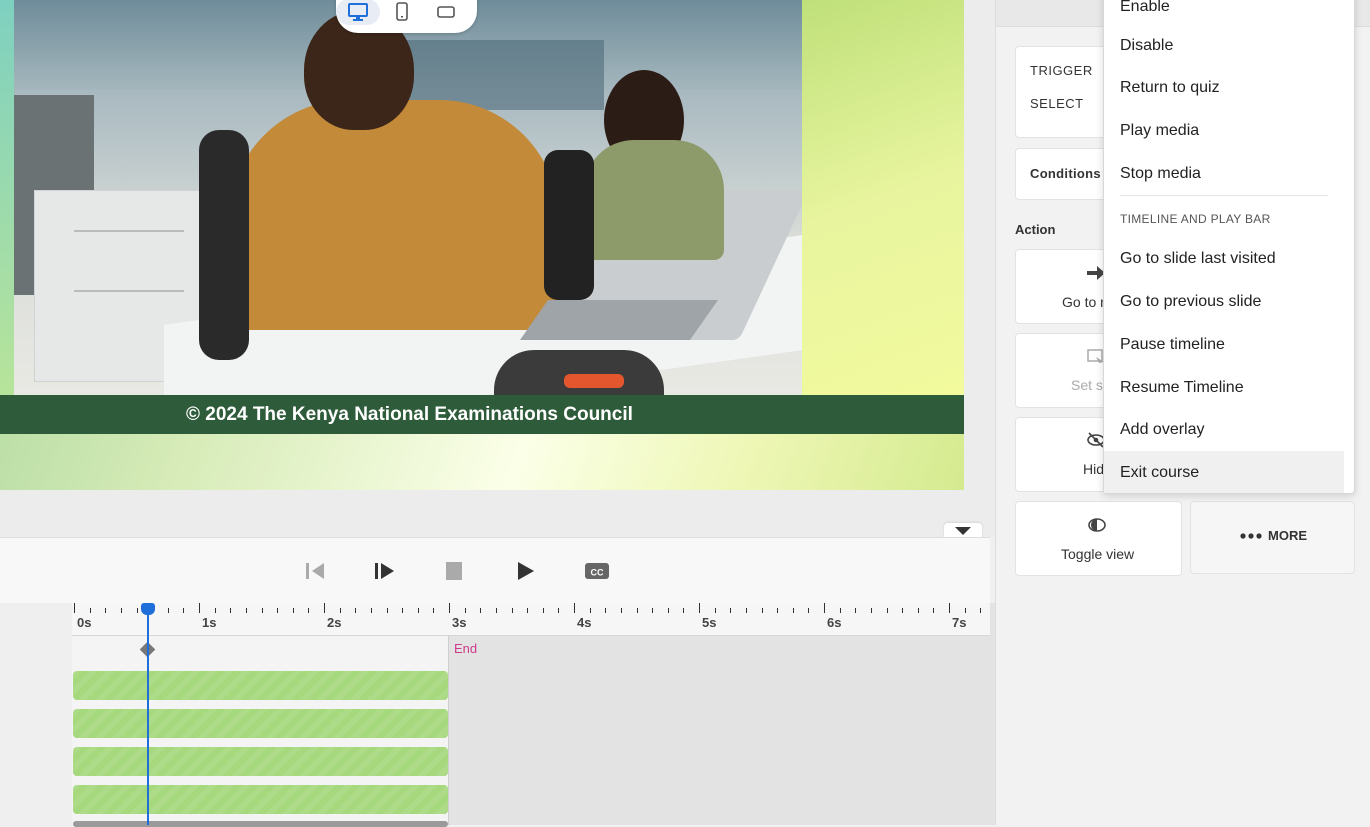 This screenshot has height=827, width=1370. Describe the element at coordinates (459, 622) in the screenshot. I see `ruler-tick-label: 3s` at that location.